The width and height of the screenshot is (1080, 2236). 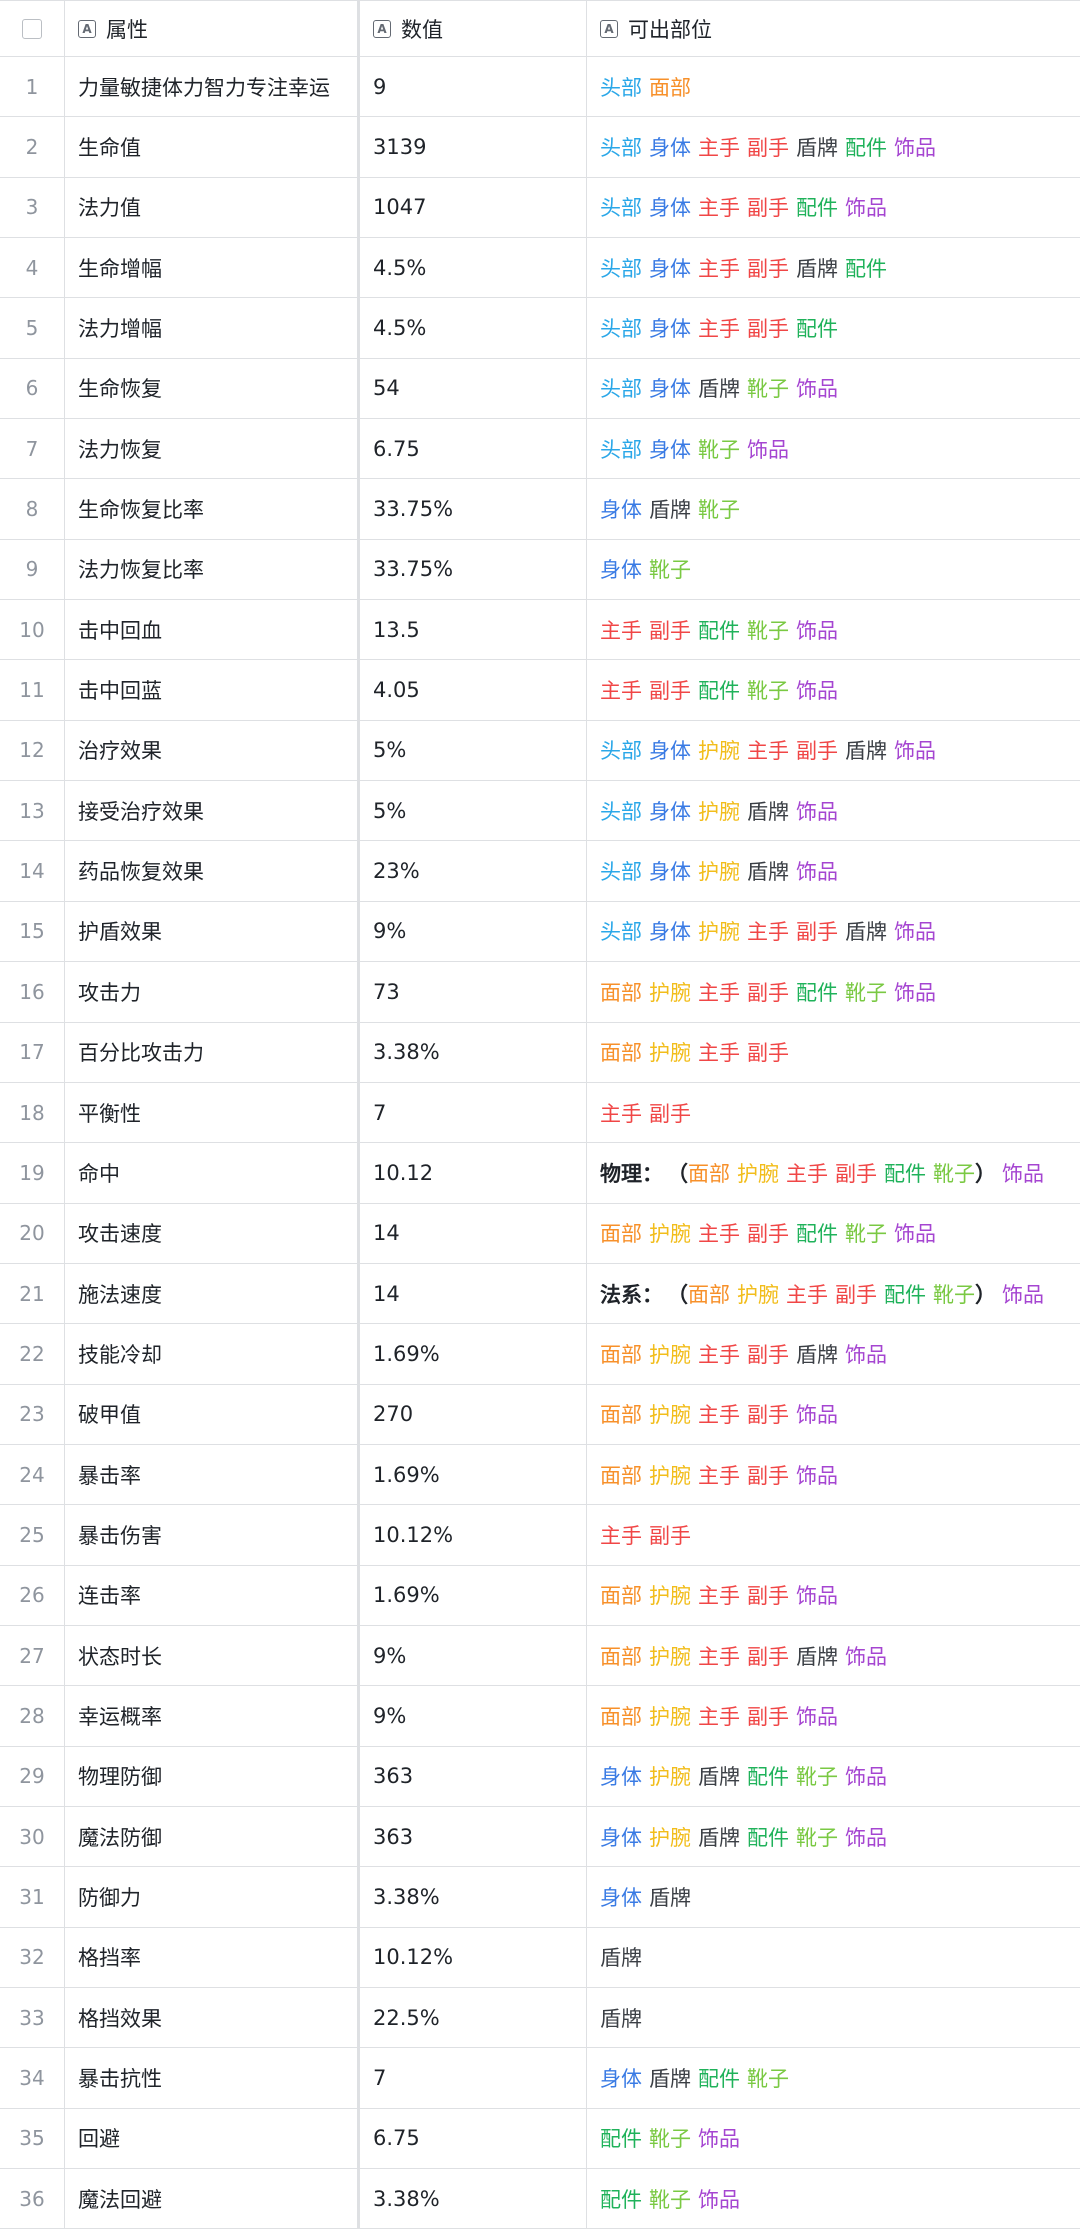 I want to click on table-row: 5 法力增幅 4.5% 头部 身体 主手 副手 配件, so click(x=540, y=328).